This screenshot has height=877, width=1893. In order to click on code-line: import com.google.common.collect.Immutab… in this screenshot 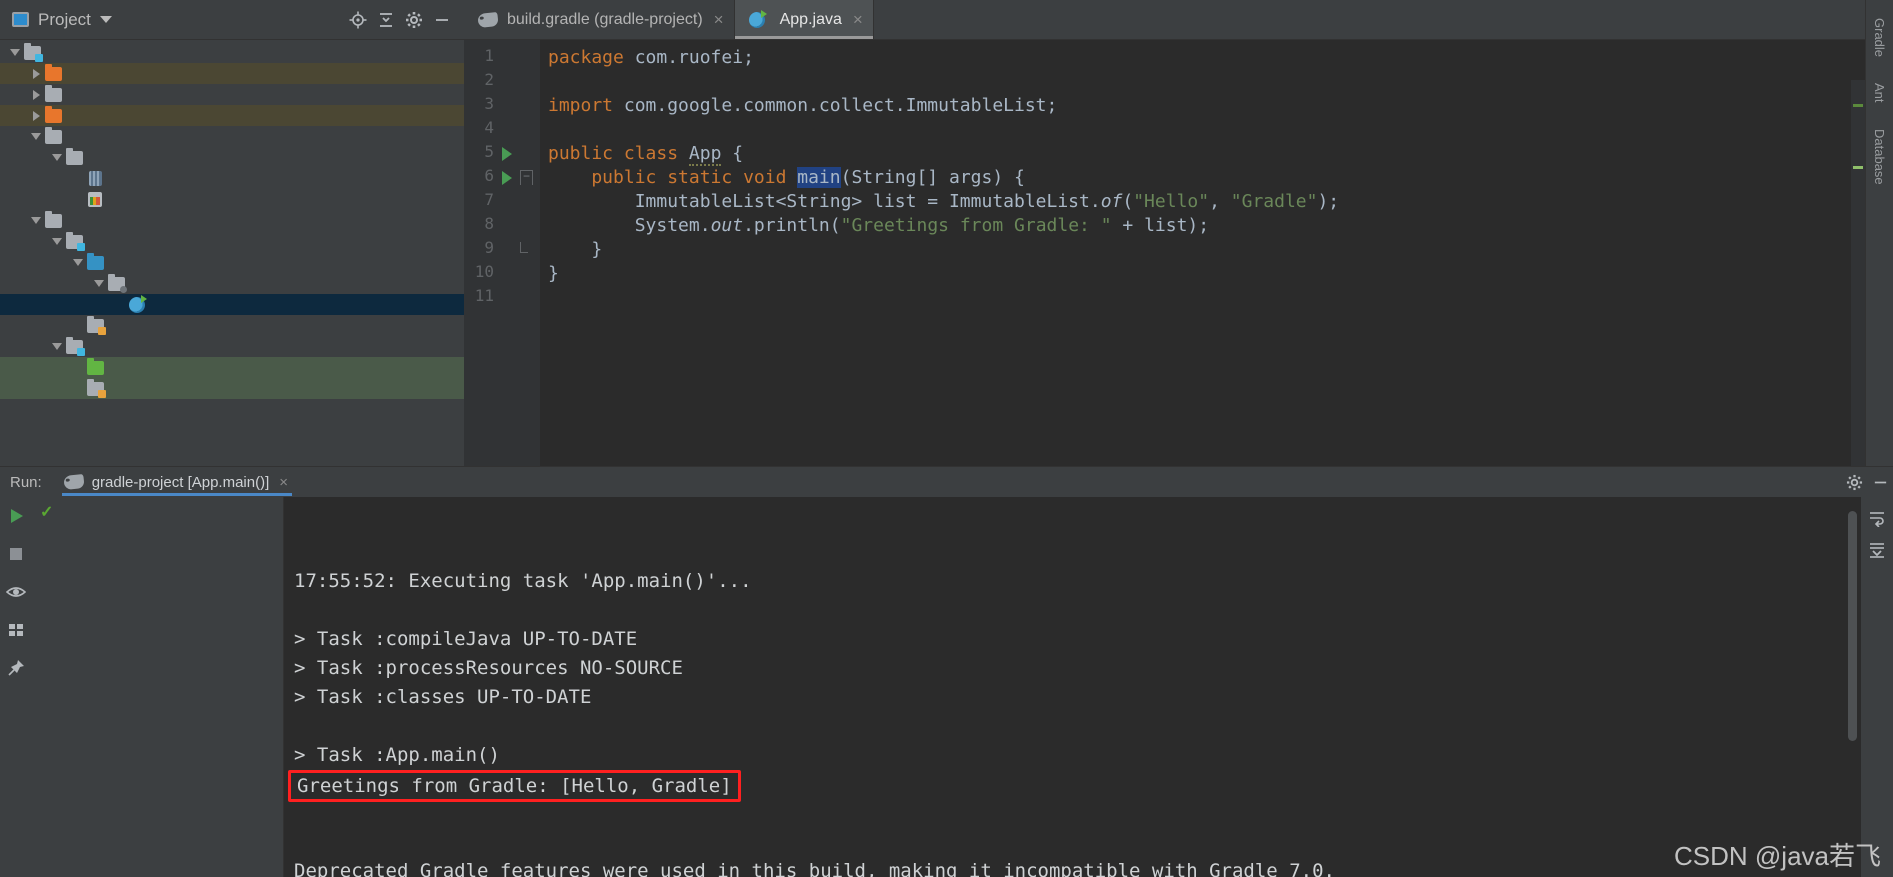, I will do `click(803, 105)`.